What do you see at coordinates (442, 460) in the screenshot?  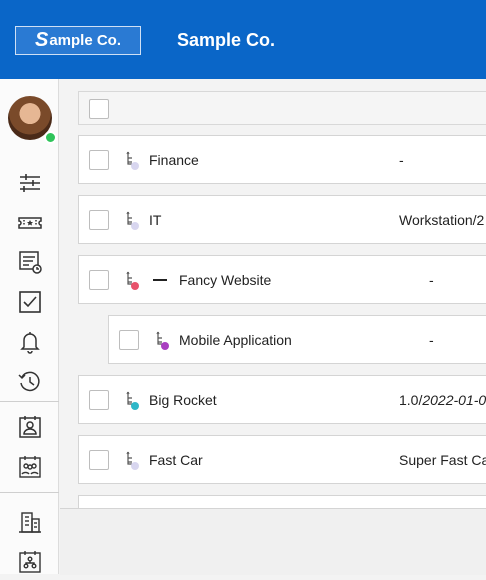 I see `project-version: Super Fast Ca` at bounding box center [442, 460].